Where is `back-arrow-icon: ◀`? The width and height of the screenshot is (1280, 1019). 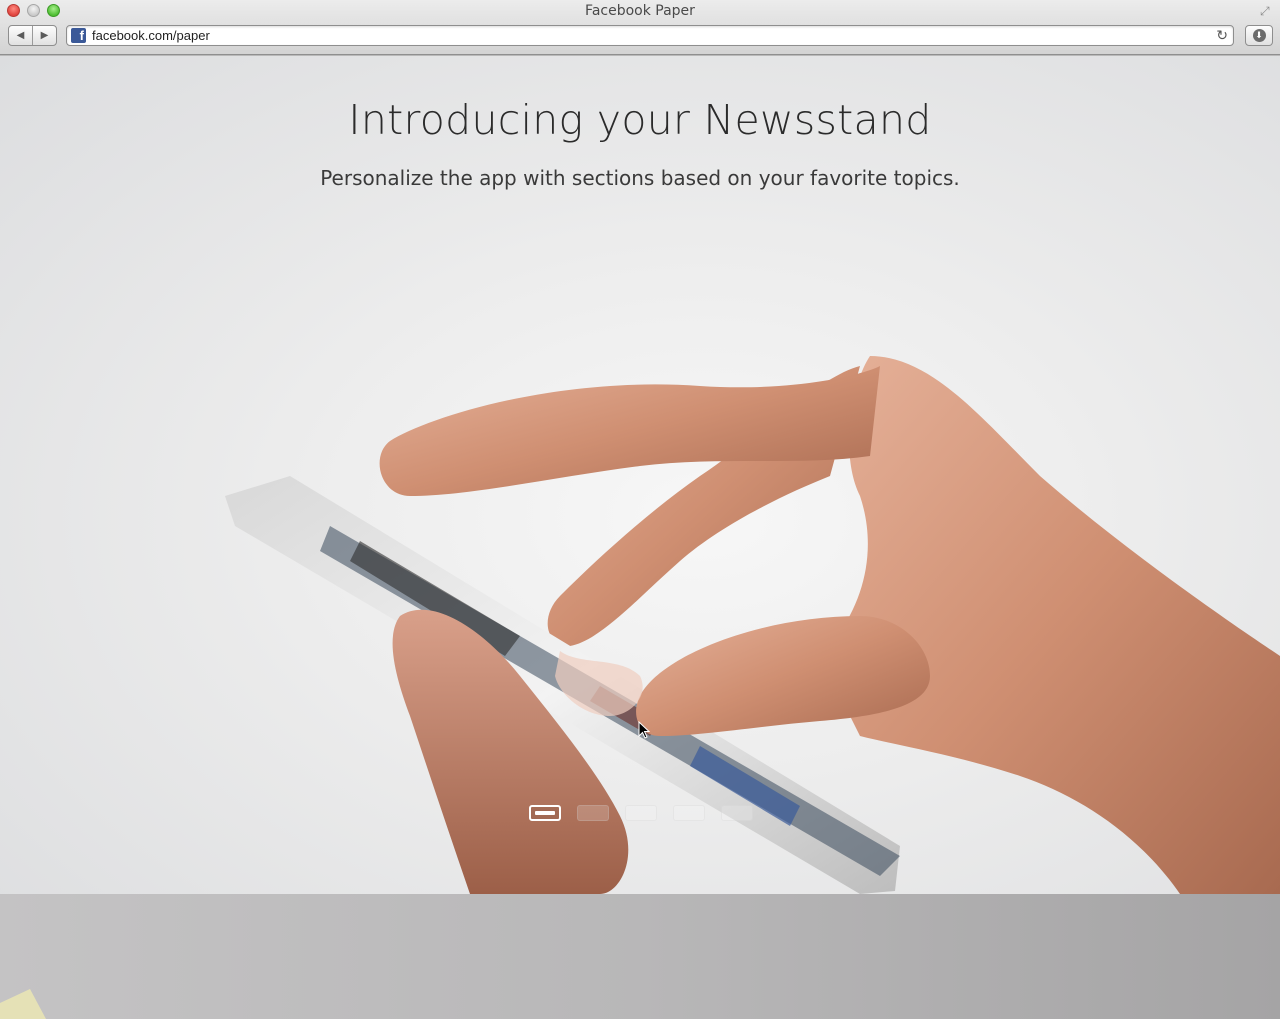 back-arrow-icon: ◀ is located at coordinates (20, 35).